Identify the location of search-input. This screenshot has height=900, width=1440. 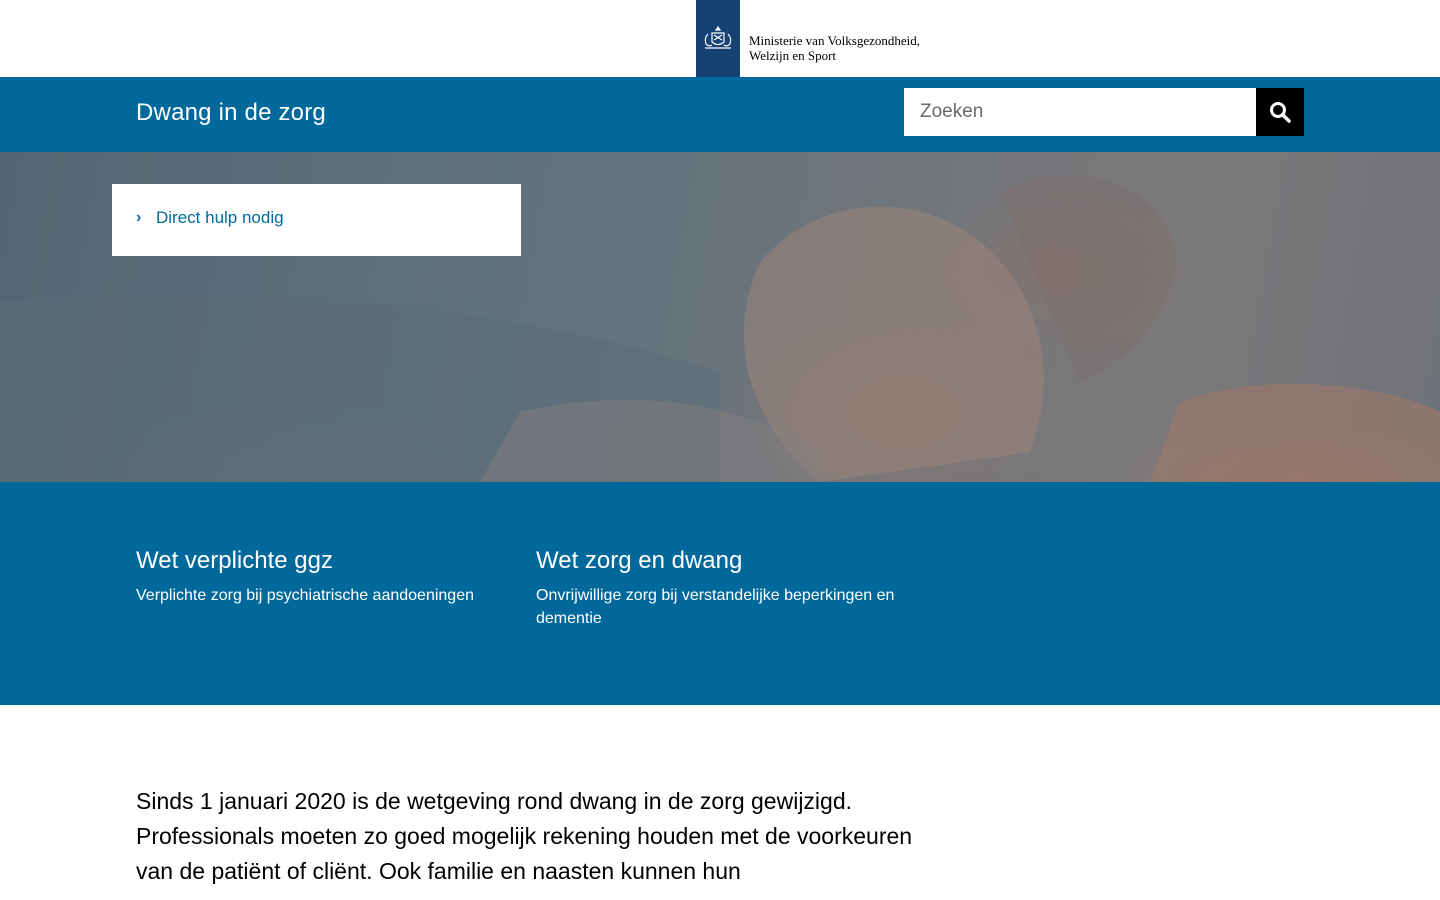
(1080, 112).